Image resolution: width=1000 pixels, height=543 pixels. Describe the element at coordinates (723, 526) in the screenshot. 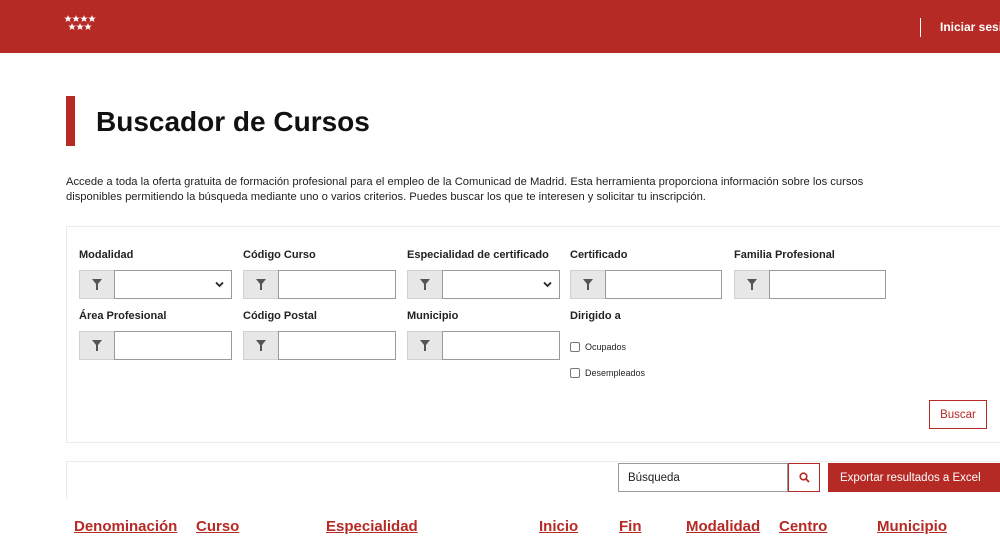

I see `column-header-modalidad: Modalidad` at that location.